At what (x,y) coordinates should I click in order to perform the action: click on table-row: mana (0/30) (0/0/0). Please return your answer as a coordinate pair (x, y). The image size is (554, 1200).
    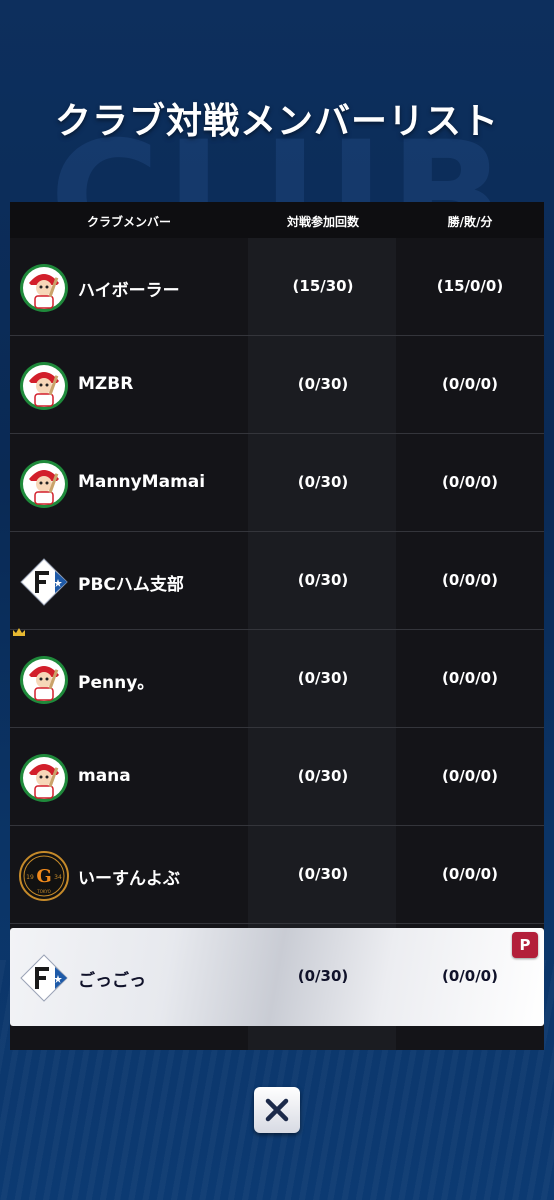
    Looking at the image, I should click on (277, 777).